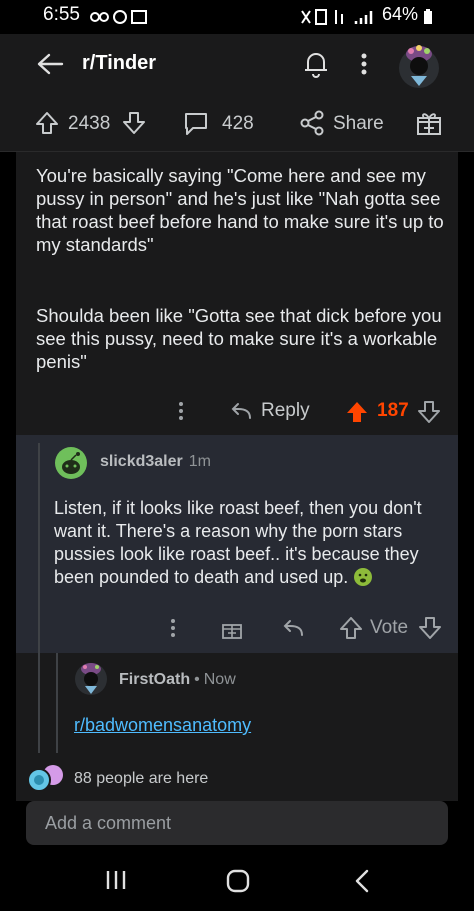 Image resolution: width=474 pixels, height=911 pixels. What do you see at coordinates (199, 461) in the screenshot?
I see `comment-time: 1m` at bounding box center [199, 461].